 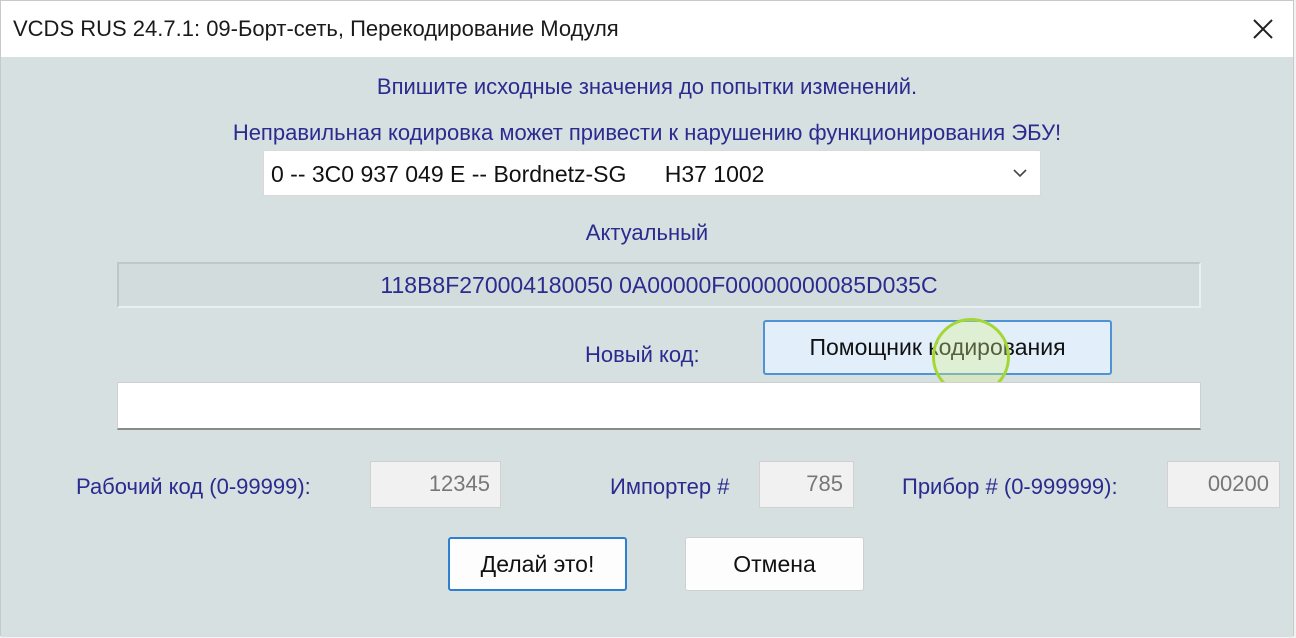 What do you see at coordinates (193, 486) in the screenshot?
I see `workshop-code-label: Рабочий код (0-99999):` at bounding box center [193, 486].